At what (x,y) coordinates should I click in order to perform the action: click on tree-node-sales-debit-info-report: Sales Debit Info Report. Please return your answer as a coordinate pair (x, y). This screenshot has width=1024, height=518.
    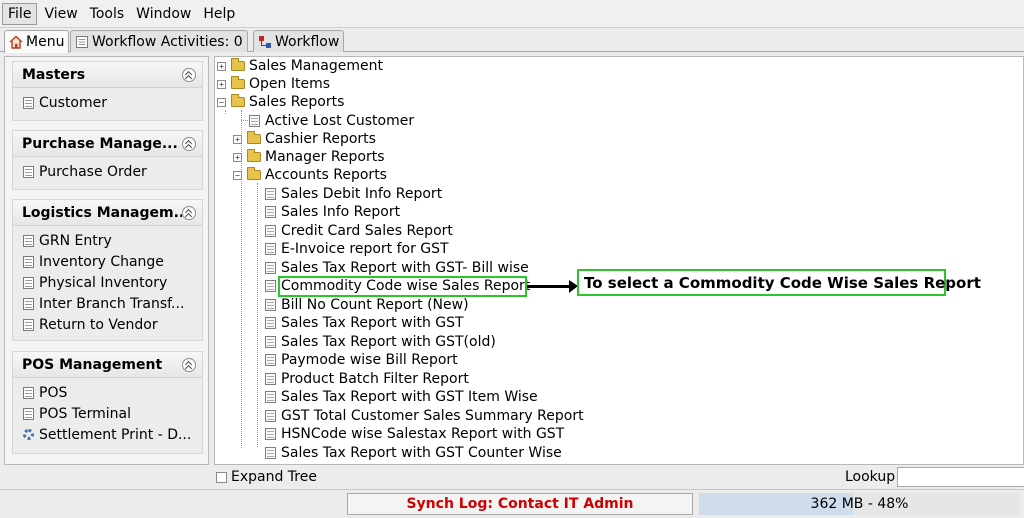
    Looking at the image, I should click on (353, 194).